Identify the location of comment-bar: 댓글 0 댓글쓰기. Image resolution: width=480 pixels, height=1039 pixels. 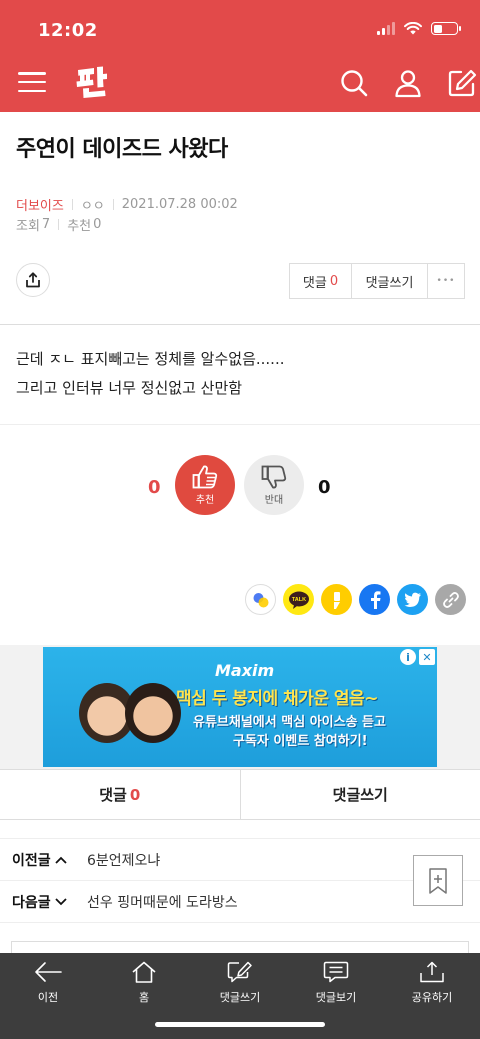
(240, 794).